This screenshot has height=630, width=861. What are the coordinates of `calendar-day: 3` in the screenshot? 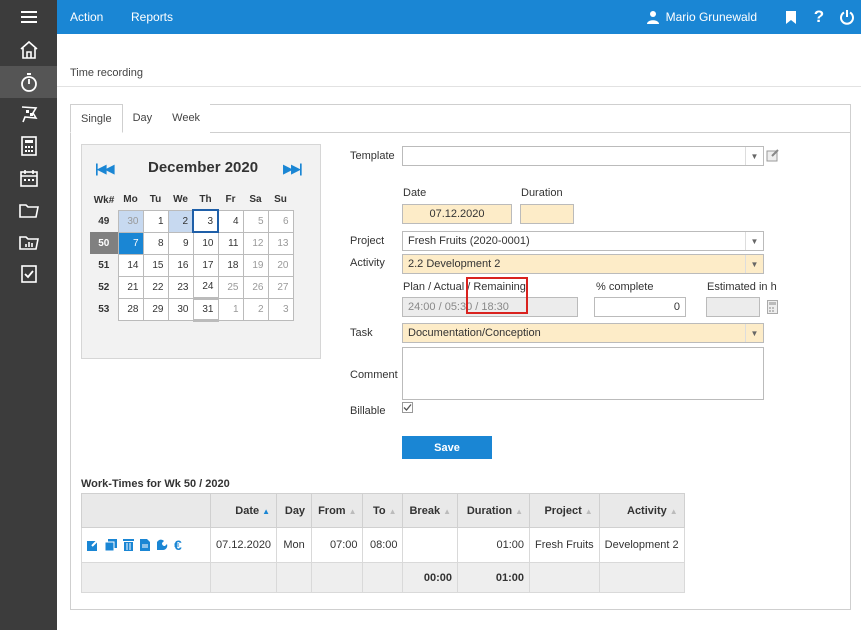 It's located at (280, 309).